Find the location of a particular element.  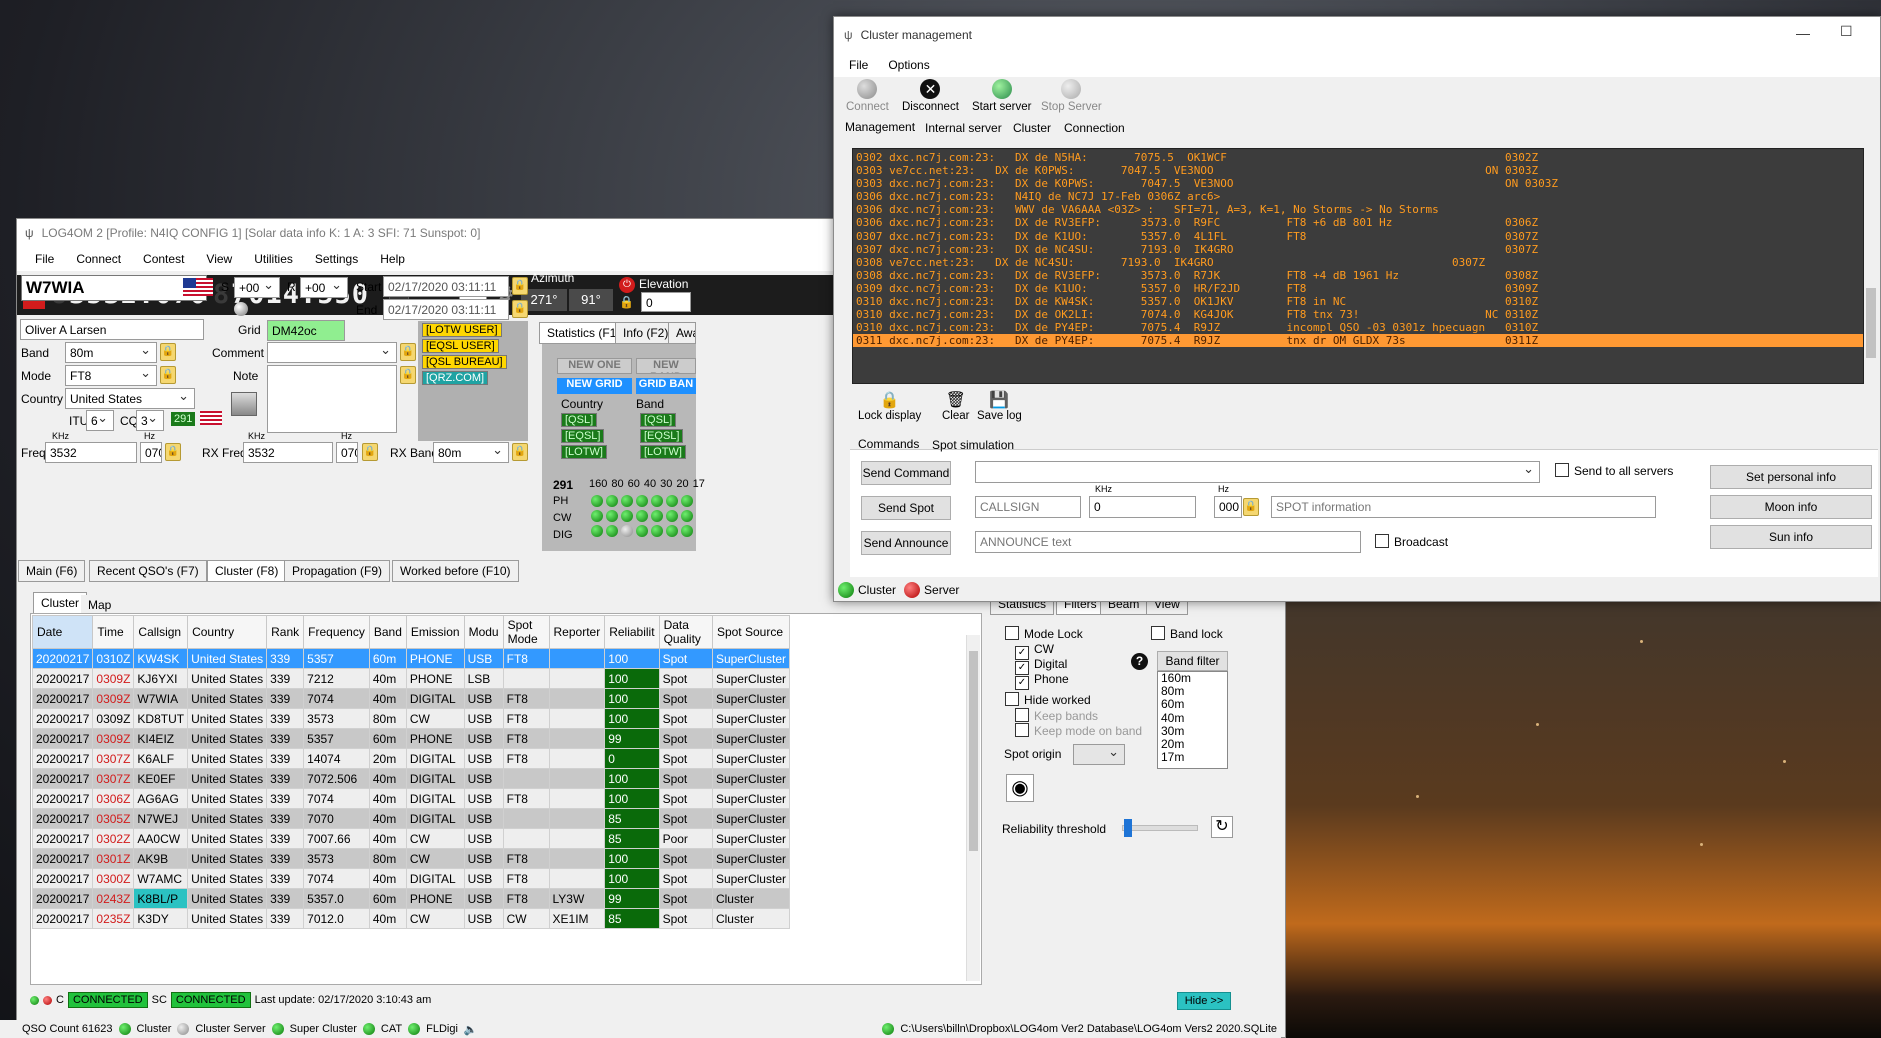

grid-input: DM42oc is located at coordinates (306, 330).